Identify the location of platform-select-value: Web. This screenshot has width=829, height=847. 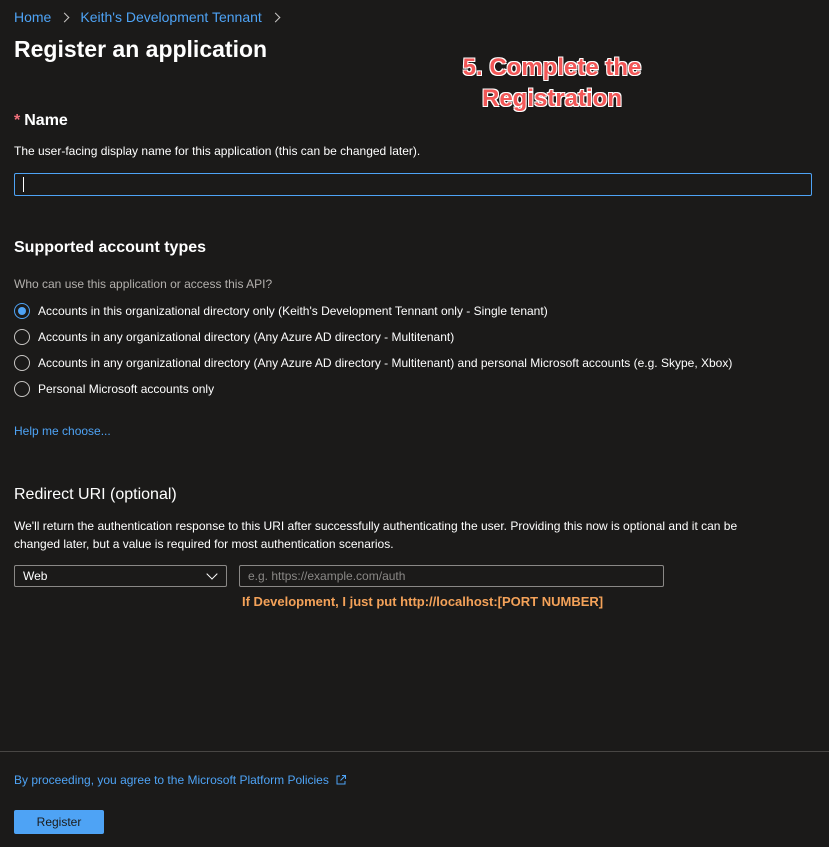
(35, 576).